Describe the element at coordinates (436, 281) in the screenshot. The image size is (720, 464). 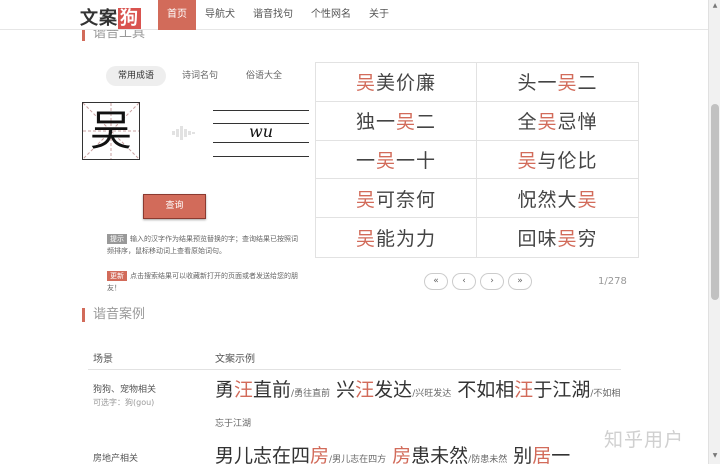
I see `page-first-button: «` at that location.